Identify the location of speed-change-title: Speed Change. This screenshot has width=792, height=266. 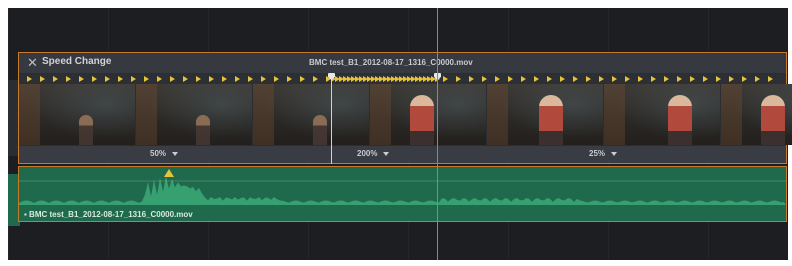
(77, 61).